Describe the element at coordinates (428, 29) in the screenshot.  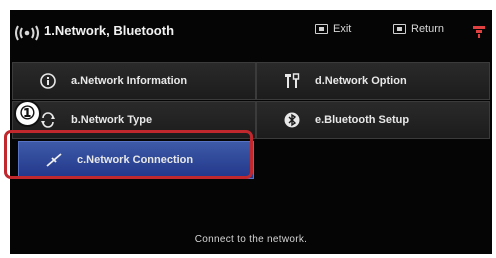
I see `return-label: Return` at that location.